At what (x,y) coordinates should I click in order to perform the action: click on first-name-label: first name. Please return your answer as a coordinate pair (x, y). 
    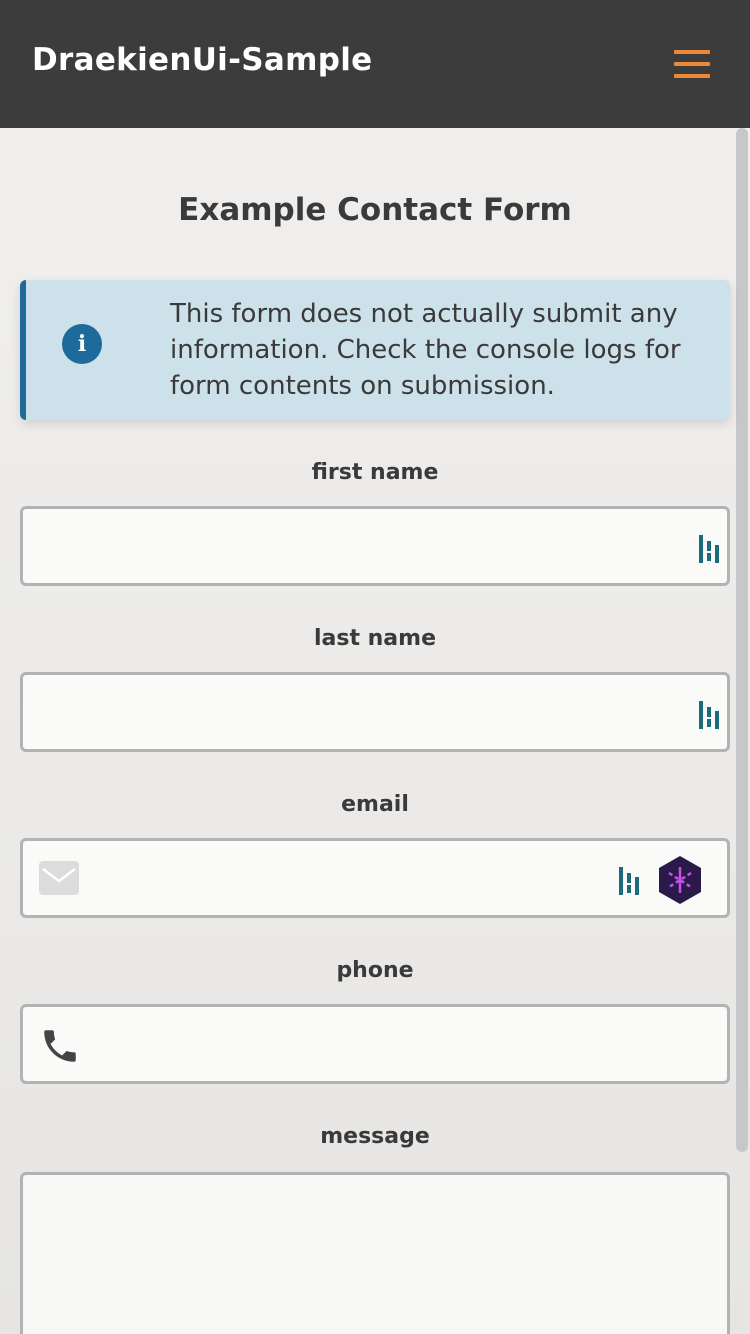
    Looking at the image, I should click on (375, 472).